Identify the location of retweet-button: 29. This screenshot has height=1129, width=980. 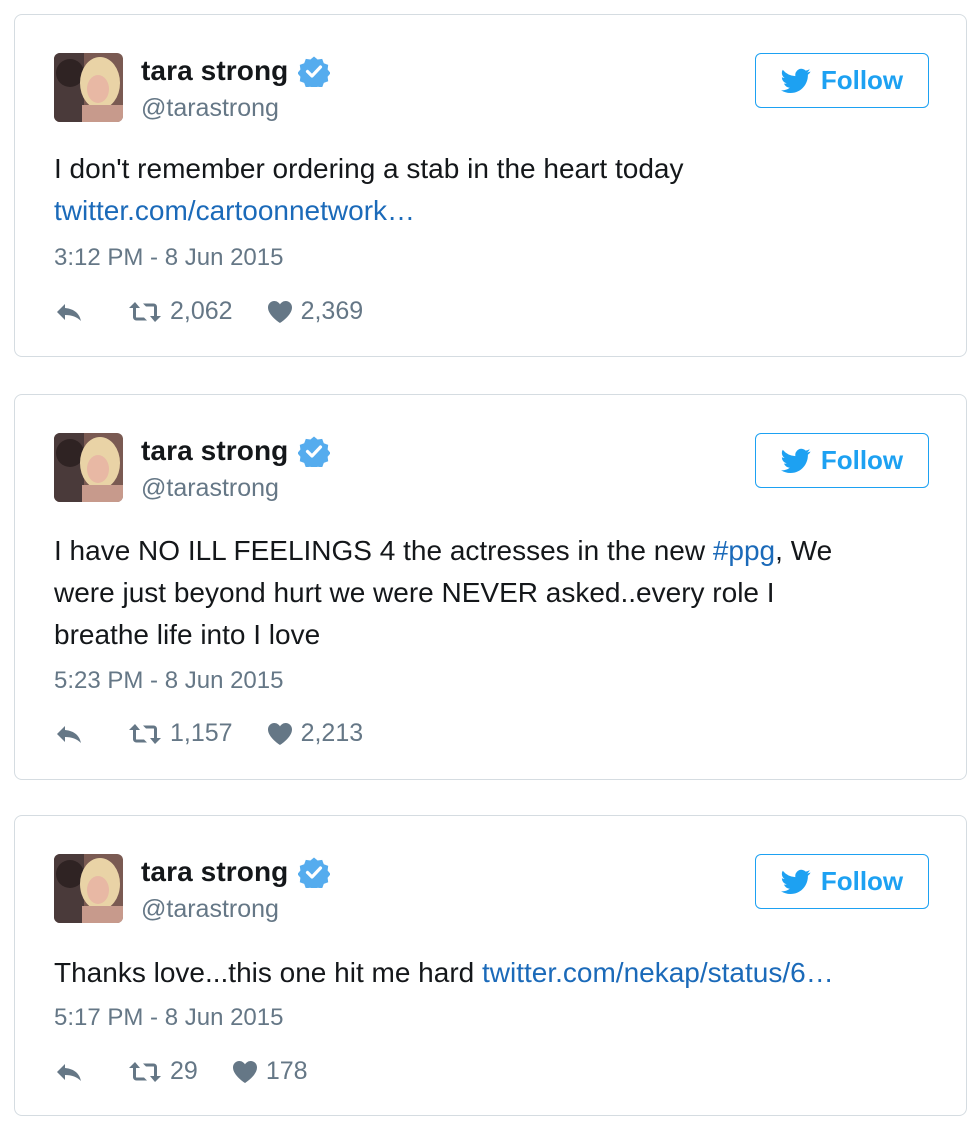
(163, 1071).